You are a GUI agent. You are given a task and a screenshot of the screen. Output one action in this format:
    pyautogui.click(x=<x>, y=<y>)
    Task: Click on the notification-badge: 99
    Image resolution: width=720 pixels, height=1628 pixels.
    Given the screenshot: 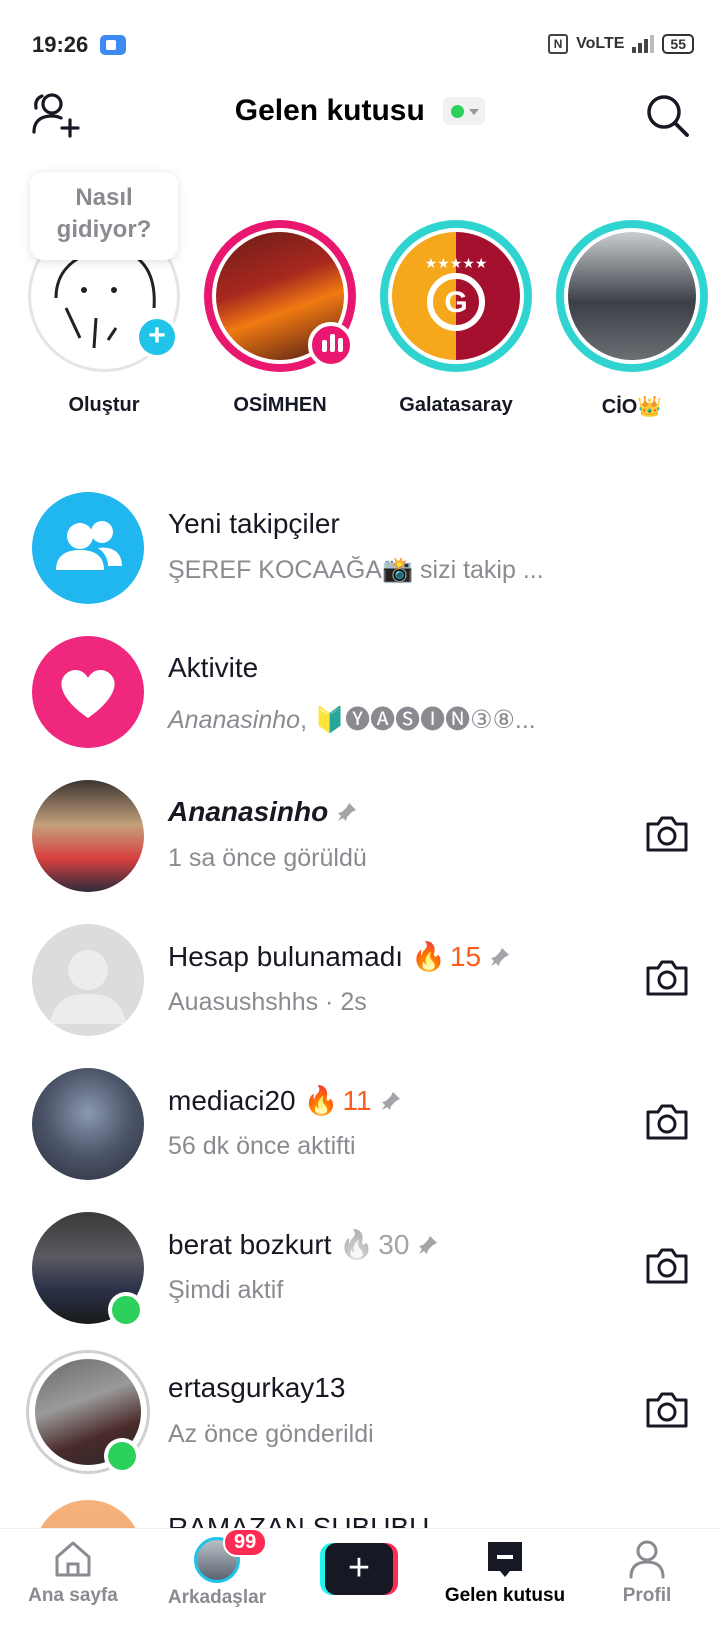 What is the action you would take?
    pyautogui.click(x=245, y=1542)
    